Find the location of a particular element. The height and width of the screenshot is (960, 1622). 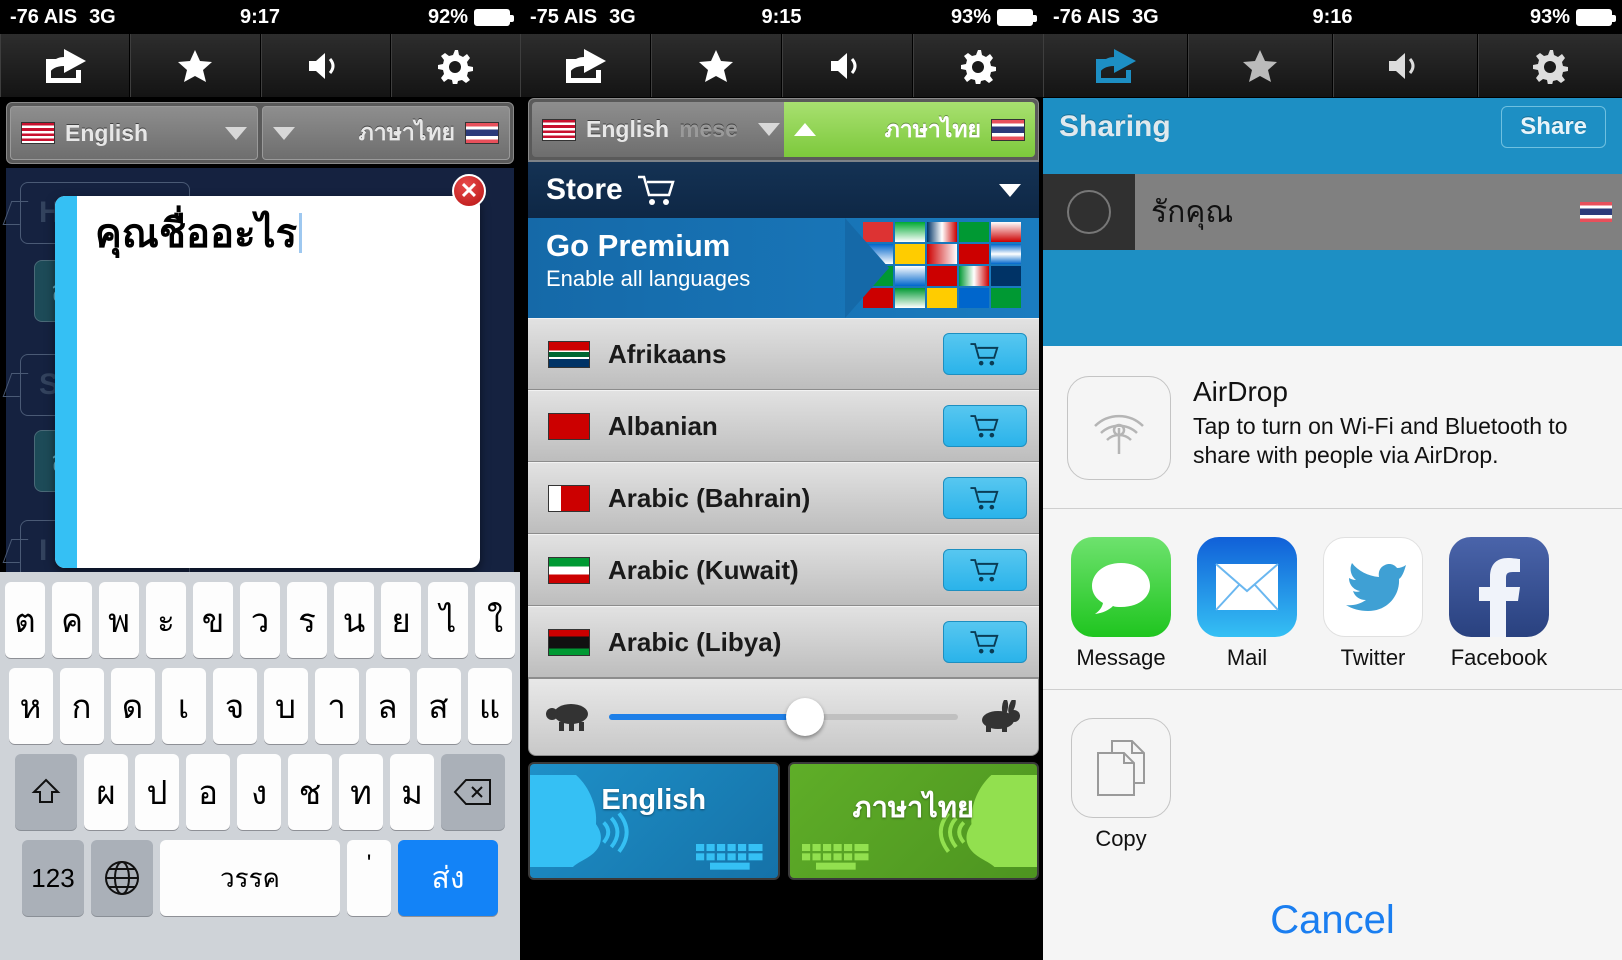

slider-fill is located at coordinates (707, 717).